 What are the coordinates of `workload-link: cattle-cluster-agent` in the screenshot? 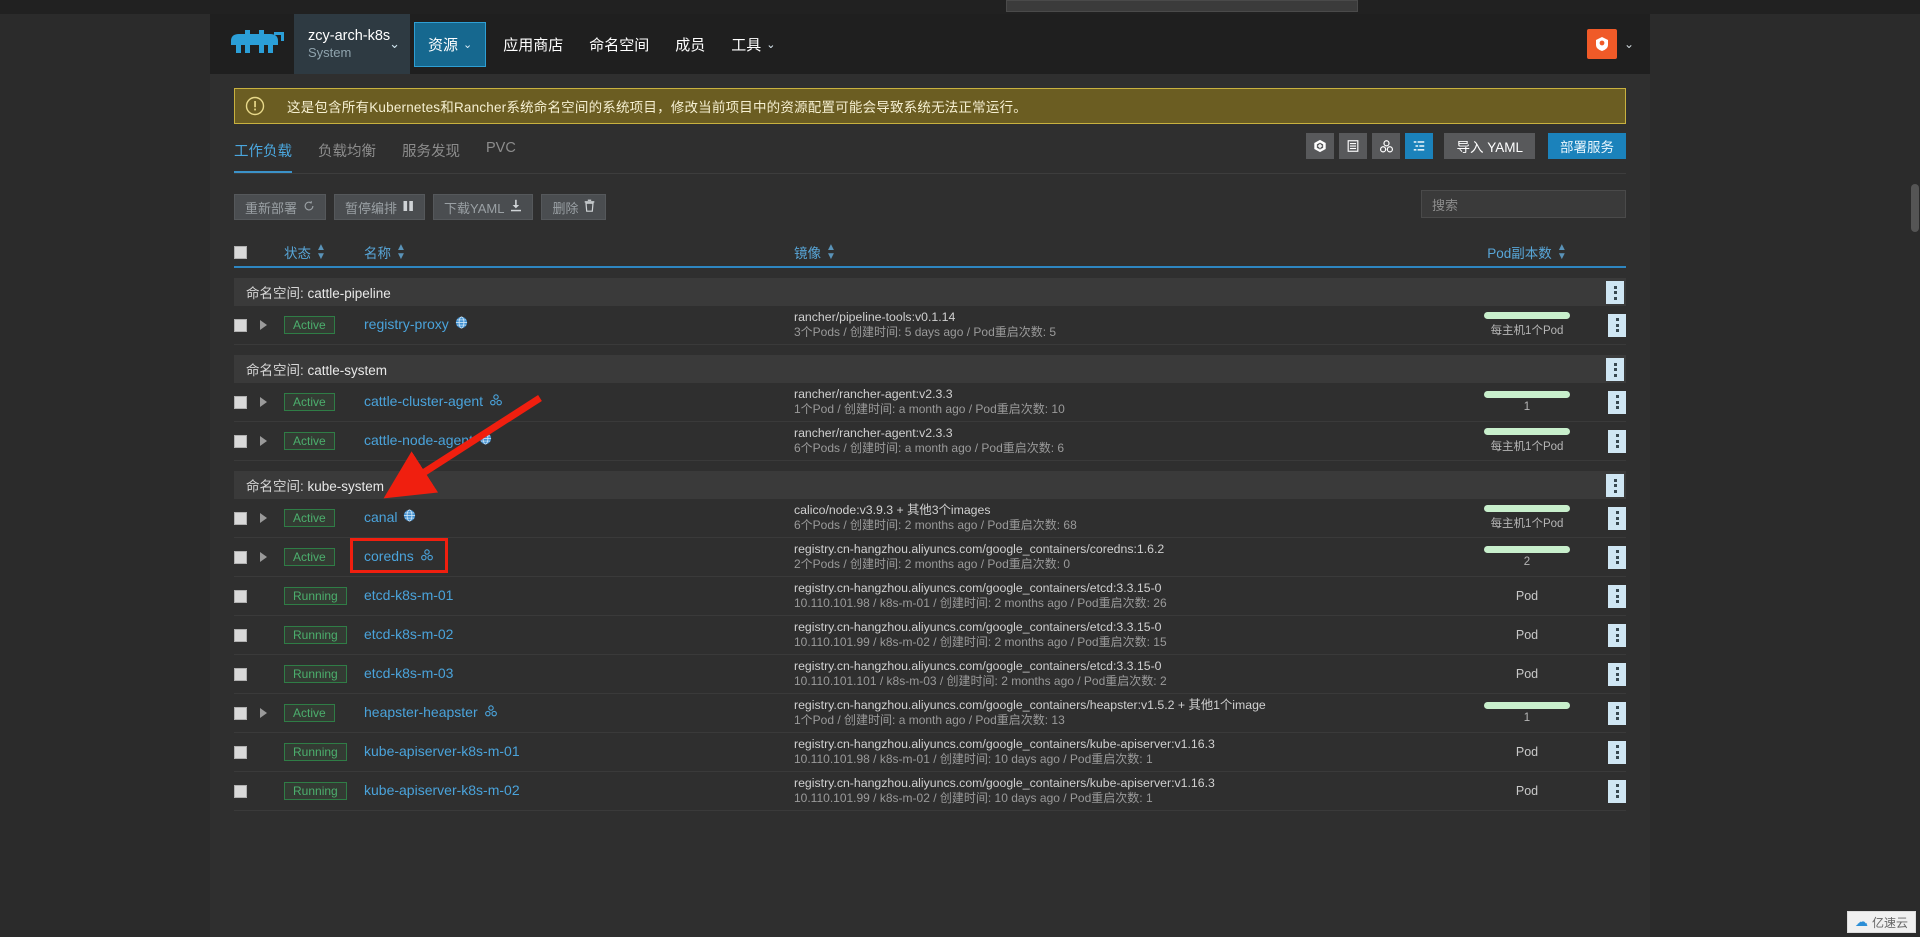 It's located at (433, 401).